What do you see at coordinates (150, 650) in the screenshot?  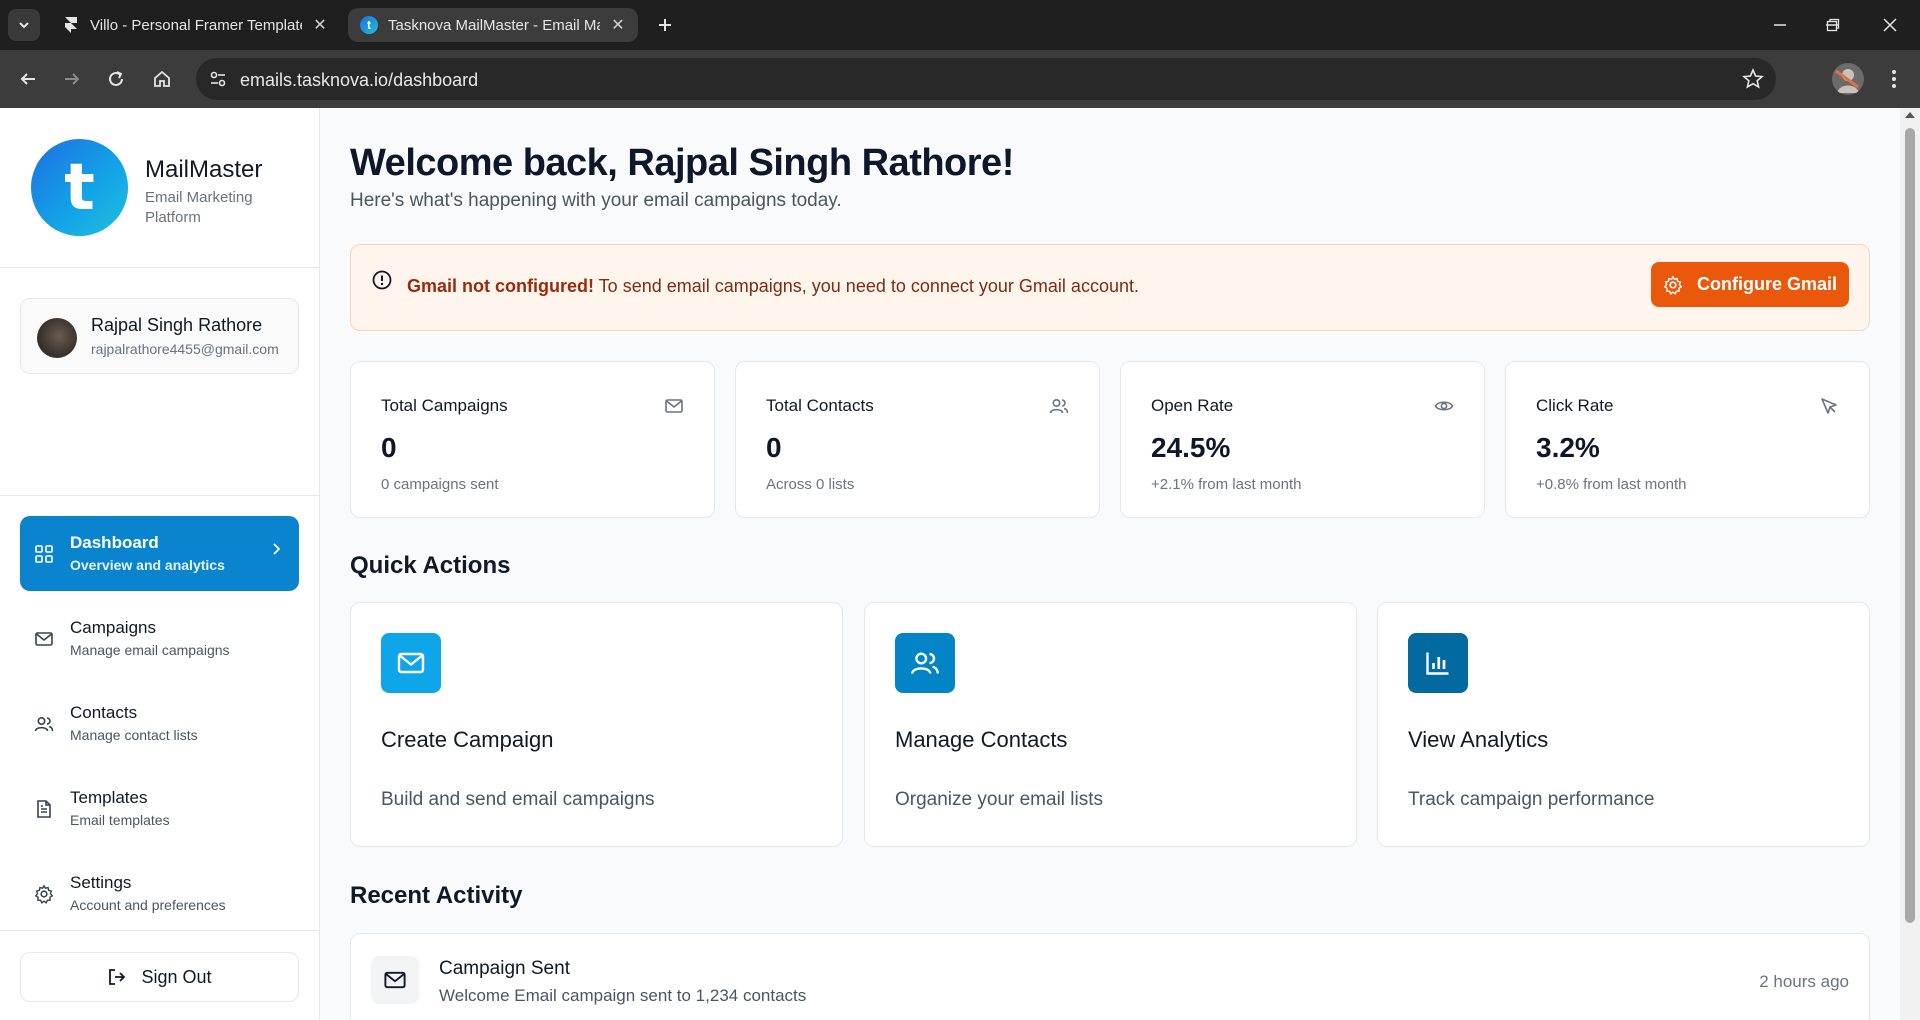 I see `nav-subtitle: Manage email campaigns` at bounding box center [150, 650].